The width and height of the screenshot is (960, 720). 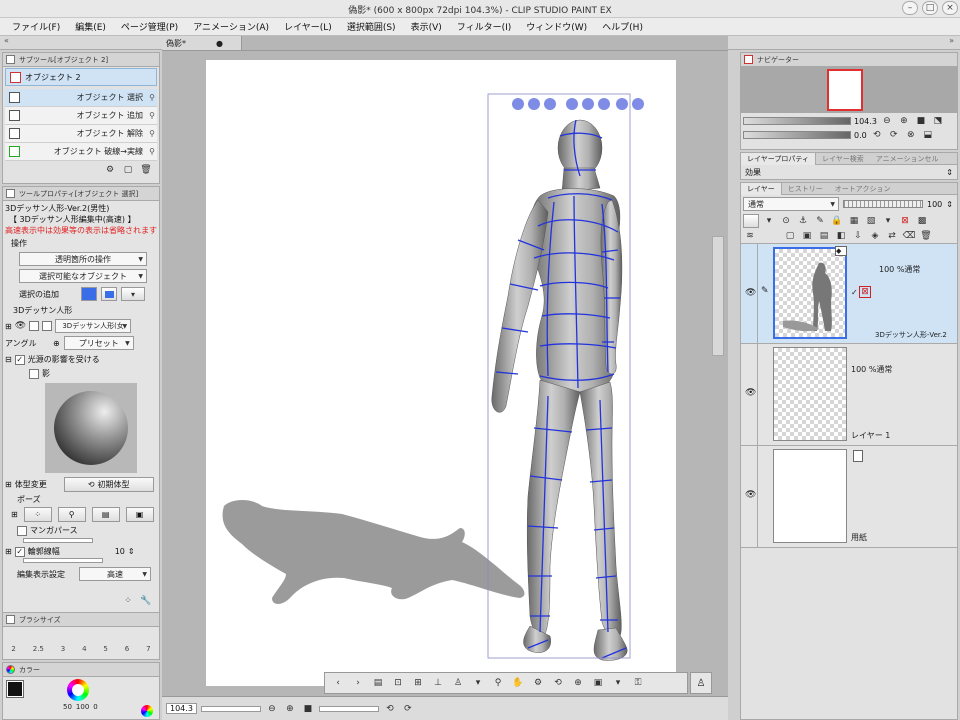 What do you see at coordinates (458, 683) in the screenshot?
I see `pose-icon: ♙` at bounding box center [458, 683].